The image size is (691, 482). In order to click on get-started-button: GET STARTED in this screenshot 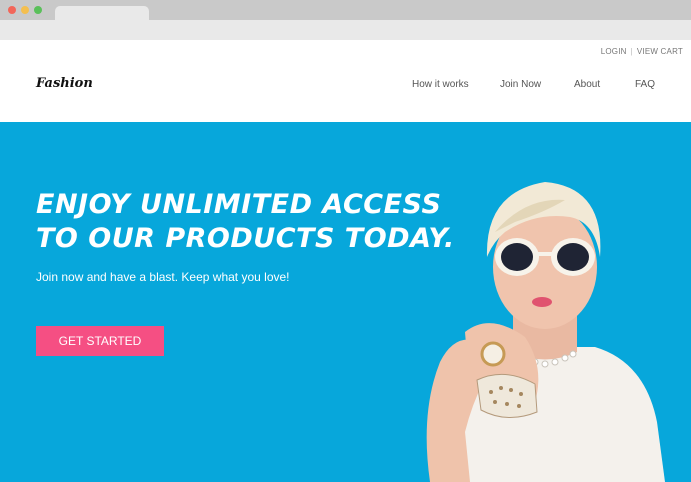, I will do `click(100, 341)`.